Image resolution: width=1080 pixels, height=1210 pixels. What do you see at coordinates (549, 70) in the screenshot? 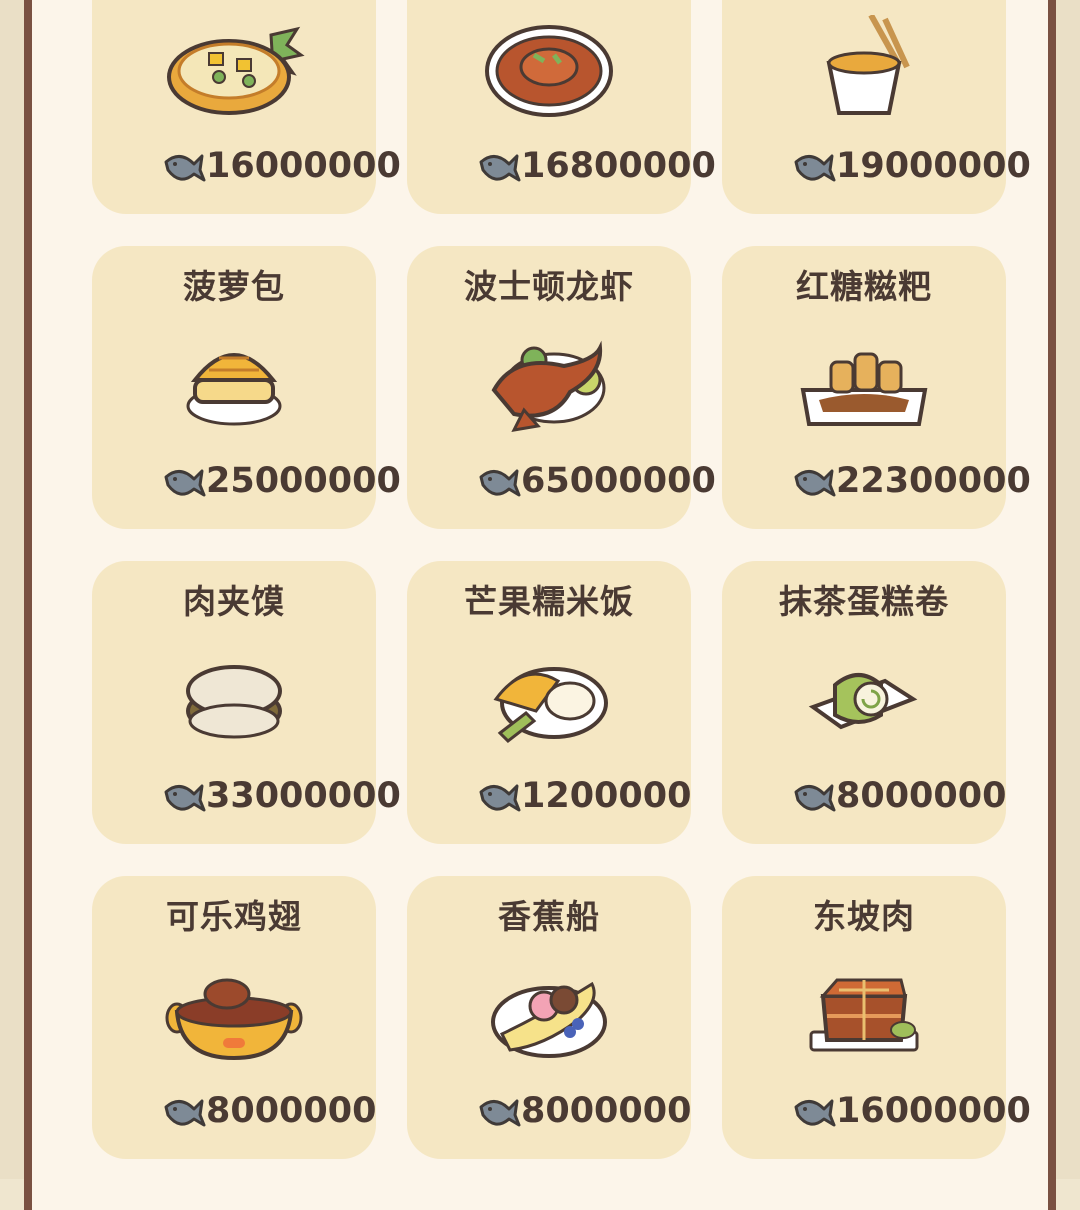
I see `crab-dish-icon` at bounding box center [549, 70].